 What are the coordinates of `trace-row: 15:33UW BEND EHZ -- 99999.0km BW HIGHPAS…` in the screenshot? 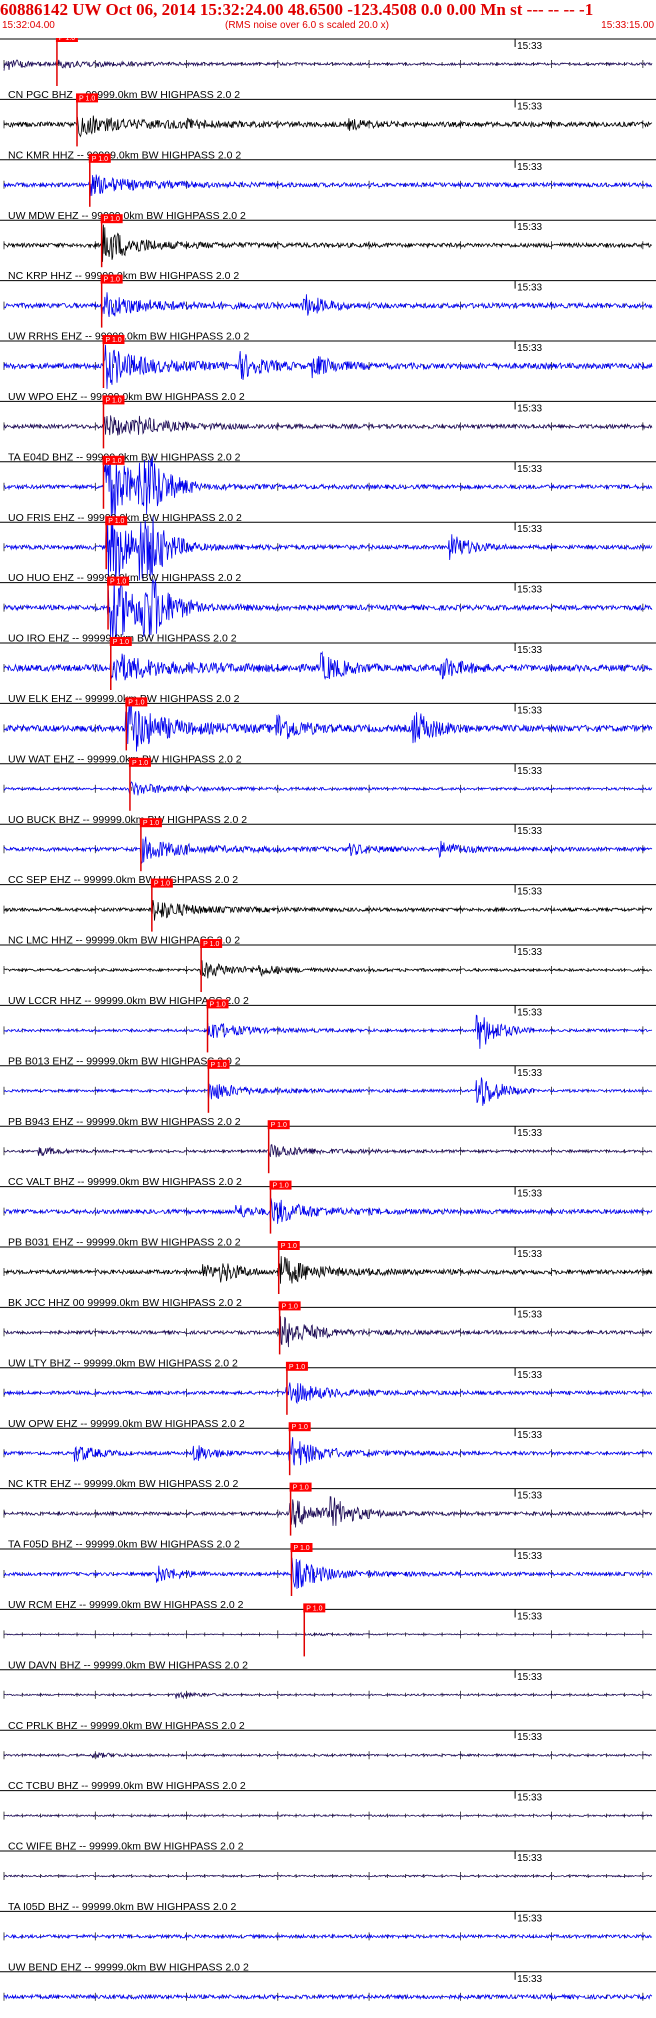 It's located at (328, 1941).